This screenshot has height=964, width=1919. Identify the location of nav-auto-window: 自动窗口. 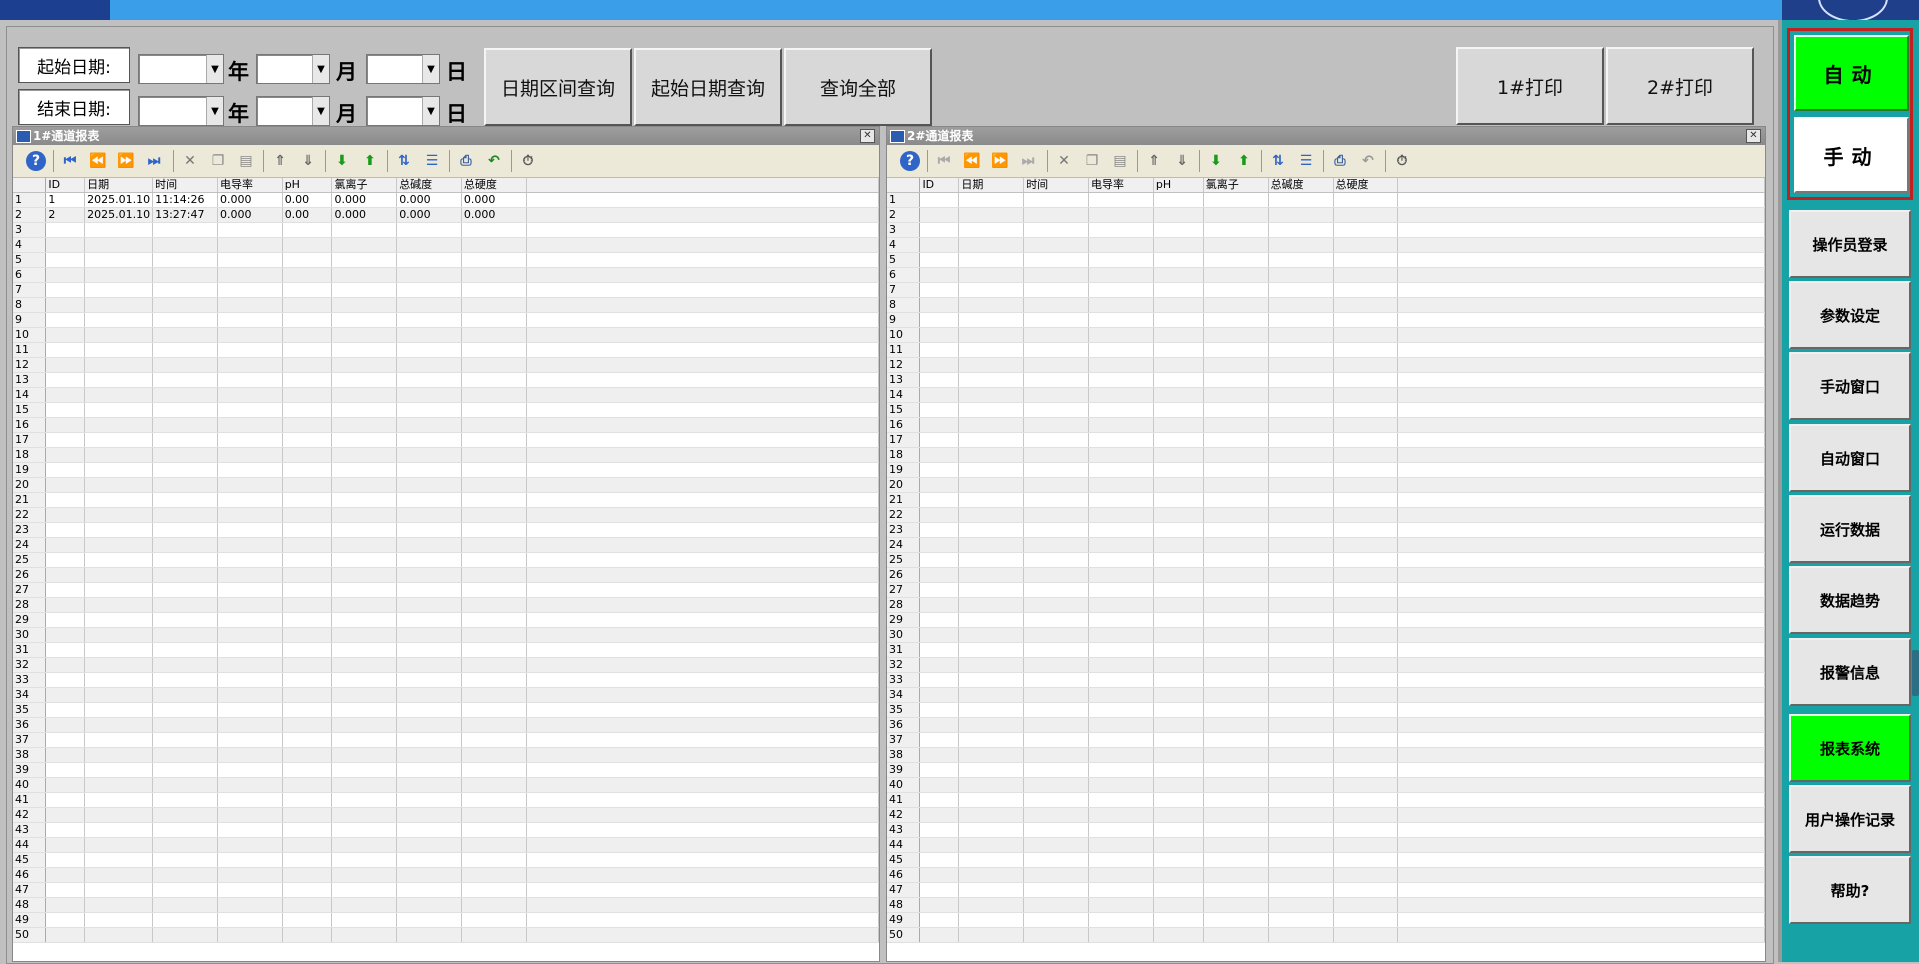
(1850, 458).